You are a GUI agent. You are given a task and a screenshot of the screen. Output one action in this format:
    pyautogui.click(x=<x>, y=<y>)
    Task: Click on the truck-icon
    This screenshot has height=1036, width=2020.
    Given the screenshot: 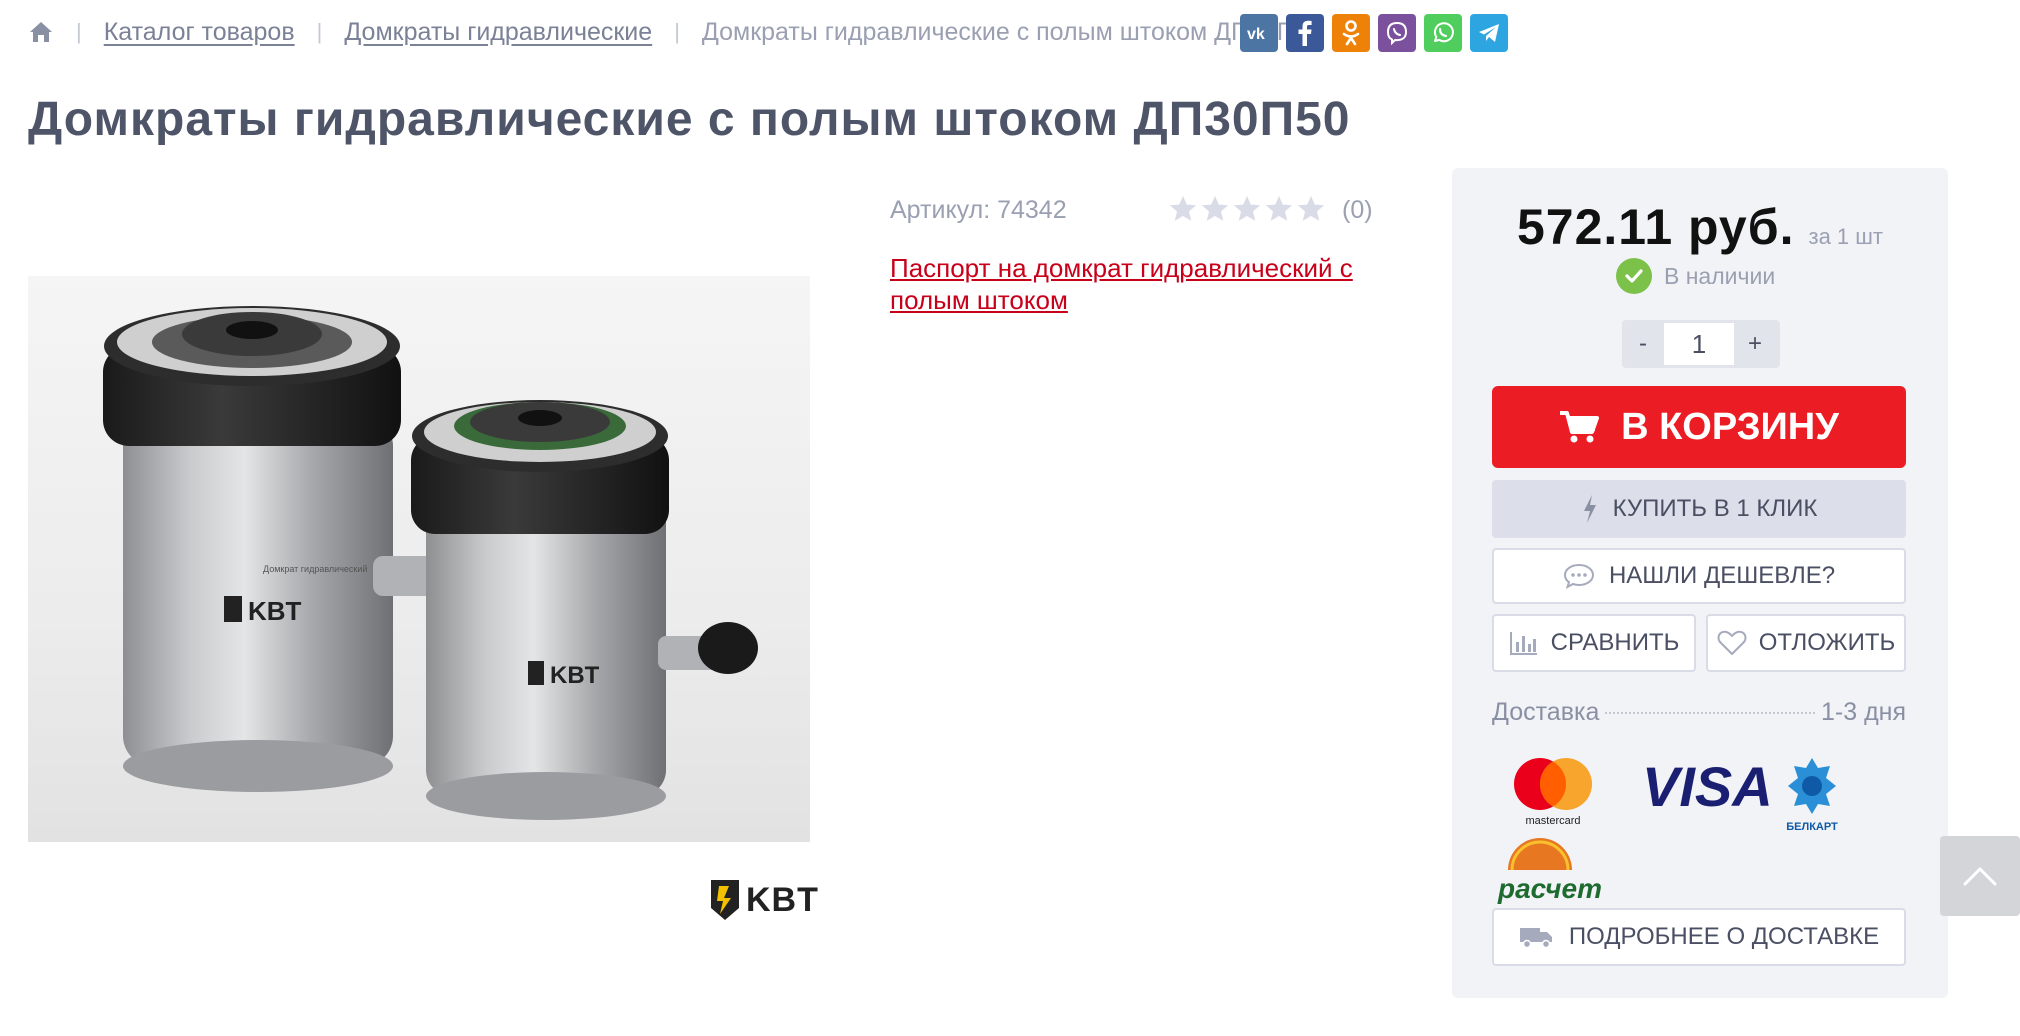 What is the action you would take?
    pyautogui.click(x=1535, y=938)
    